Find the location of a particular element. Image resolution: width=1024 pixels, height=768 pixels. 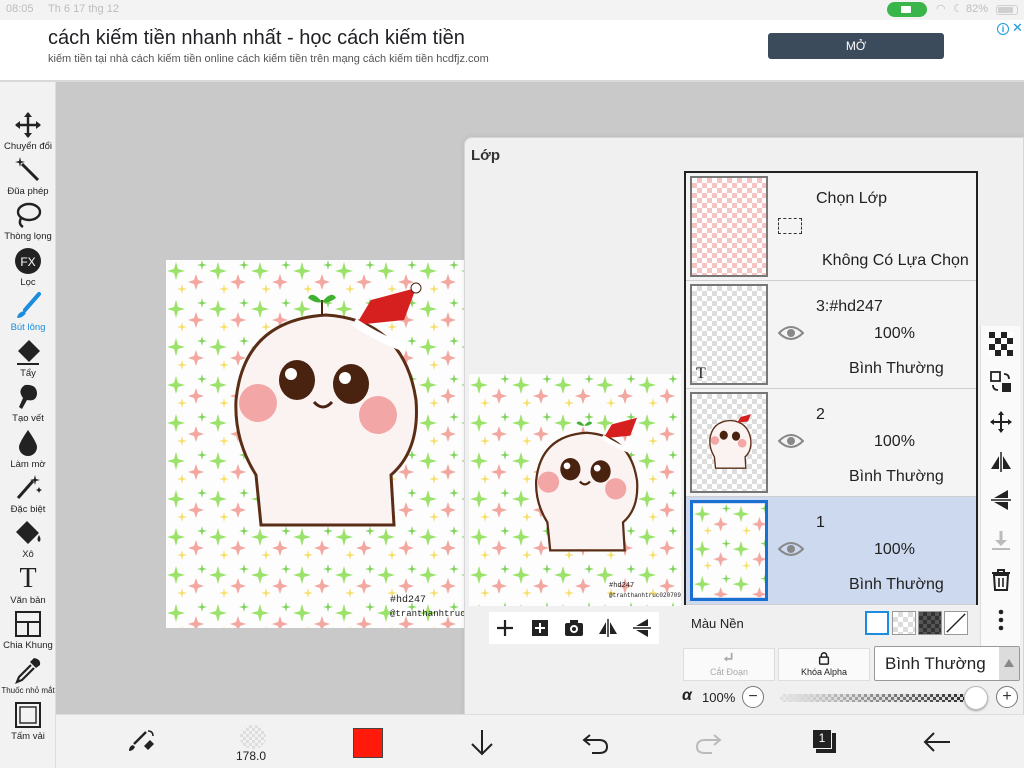

tool-brush: Bút lông is located at coordinates (28, 312).